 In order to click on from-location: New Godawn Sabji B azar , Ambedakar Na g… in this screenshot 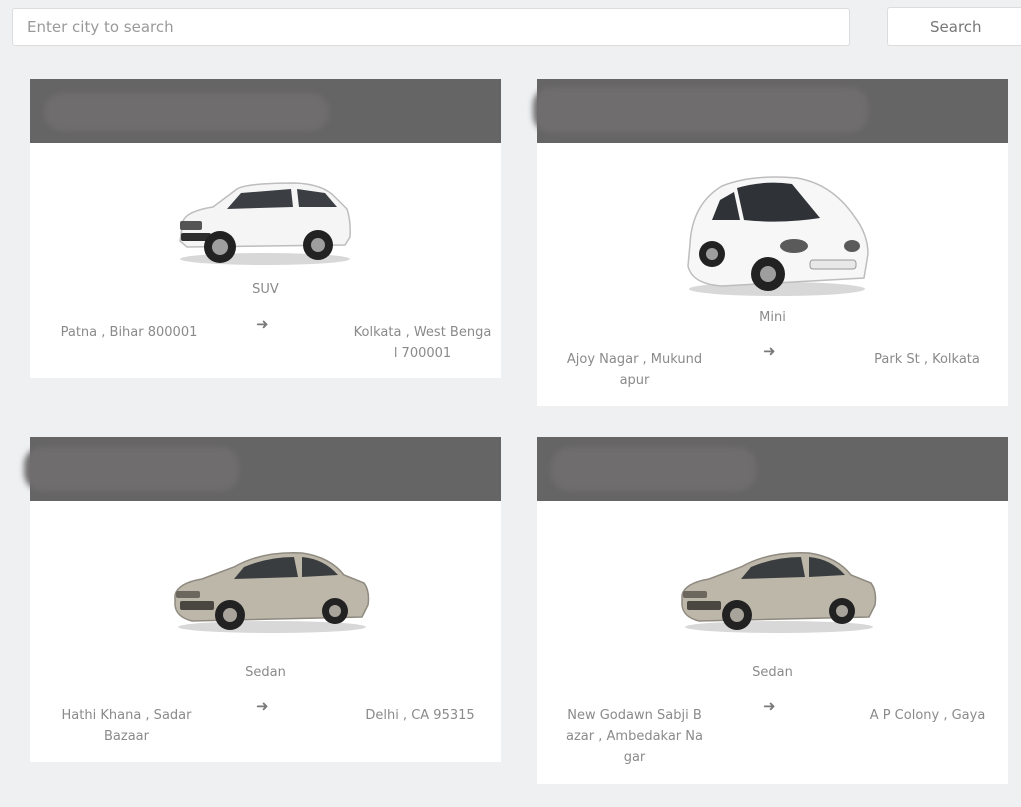, I will do `click(634, 736)`.